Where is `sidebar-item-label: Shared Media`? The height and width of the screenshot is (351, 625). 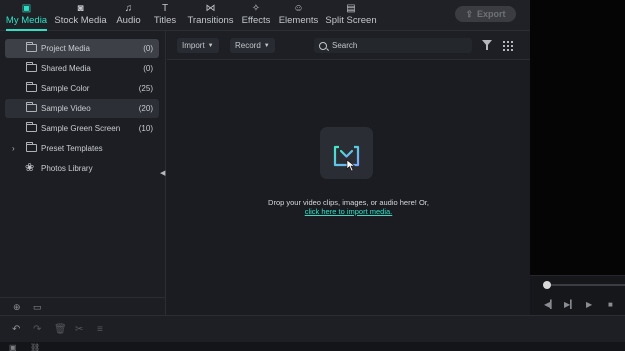 sidebar-item-label: Shared Media is located at coordinates (66, 68).